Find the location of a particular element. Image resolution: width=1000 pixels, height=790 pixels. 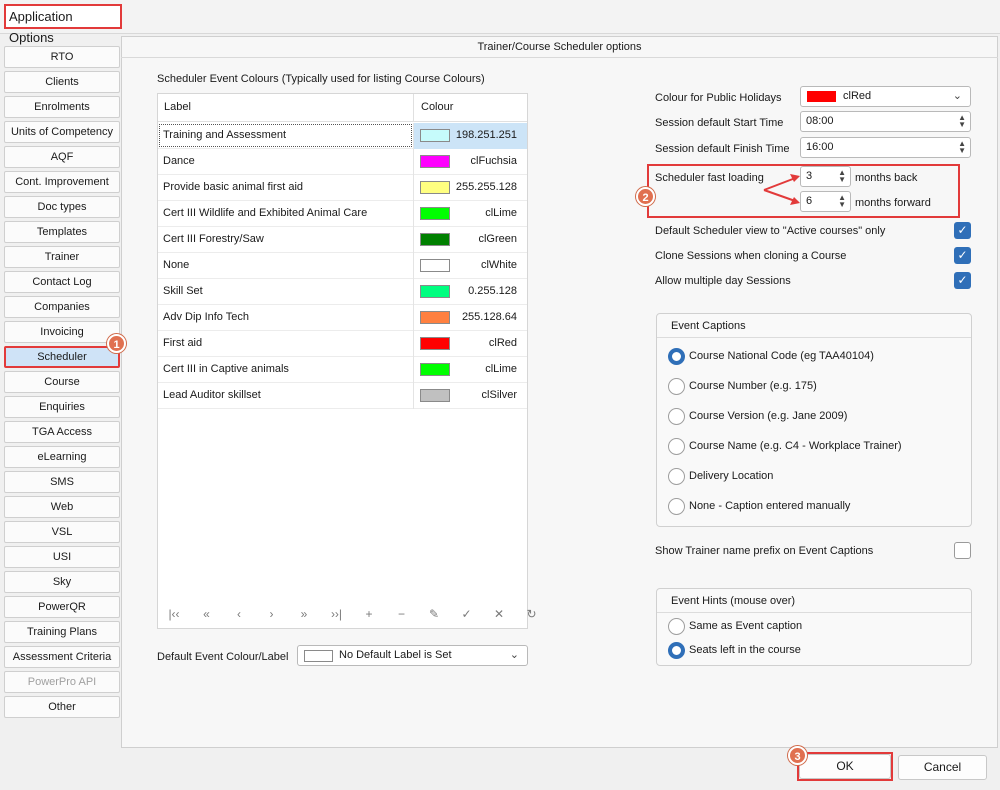

nav-item-templates: Templates is located at coordinates (62, 232).